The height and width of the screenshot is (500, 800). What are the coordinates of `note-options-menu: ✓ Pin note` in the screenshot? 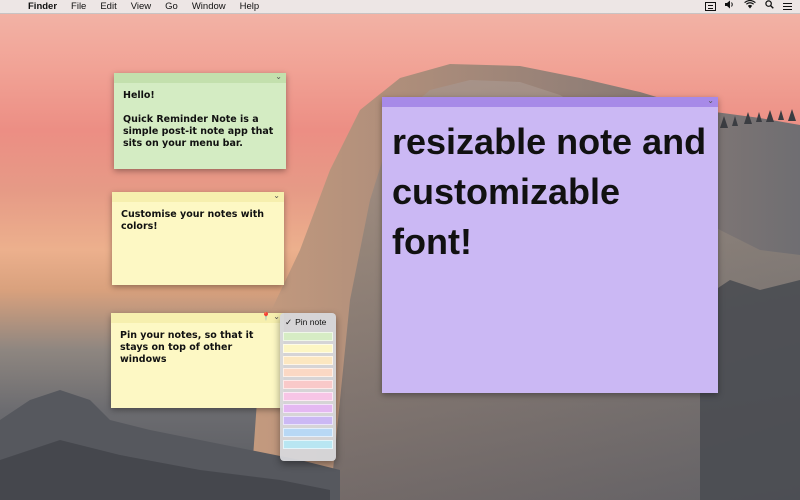 It's located at (308, 387).